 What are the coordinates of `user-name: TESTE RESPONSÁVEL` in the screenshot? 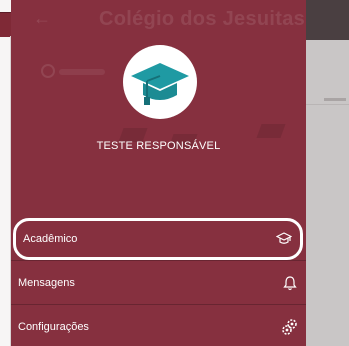 It's located at (158, 146).